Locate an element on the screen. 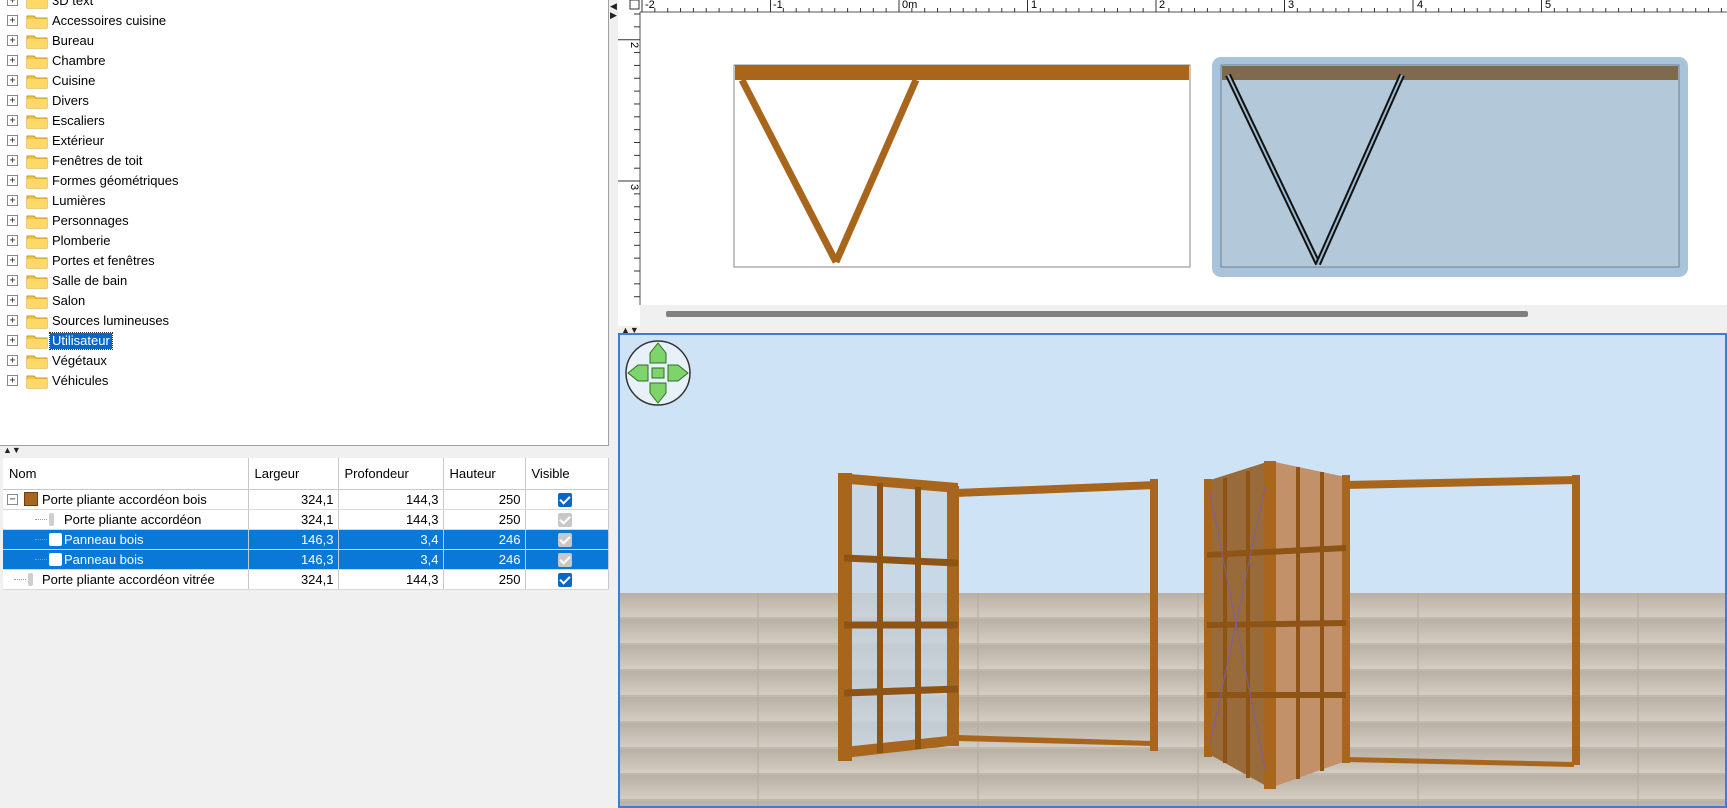 This screenshot has height=808, width=1727. ruler-label: 2 is located at coordinates (634, 45).